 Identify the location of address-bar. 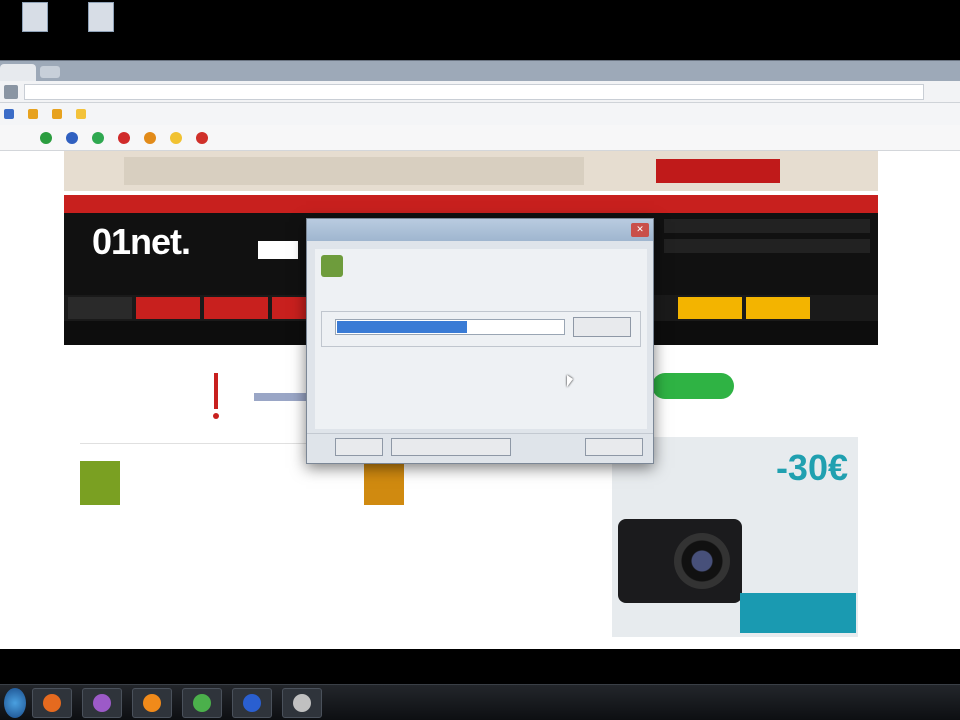
(480, 92).